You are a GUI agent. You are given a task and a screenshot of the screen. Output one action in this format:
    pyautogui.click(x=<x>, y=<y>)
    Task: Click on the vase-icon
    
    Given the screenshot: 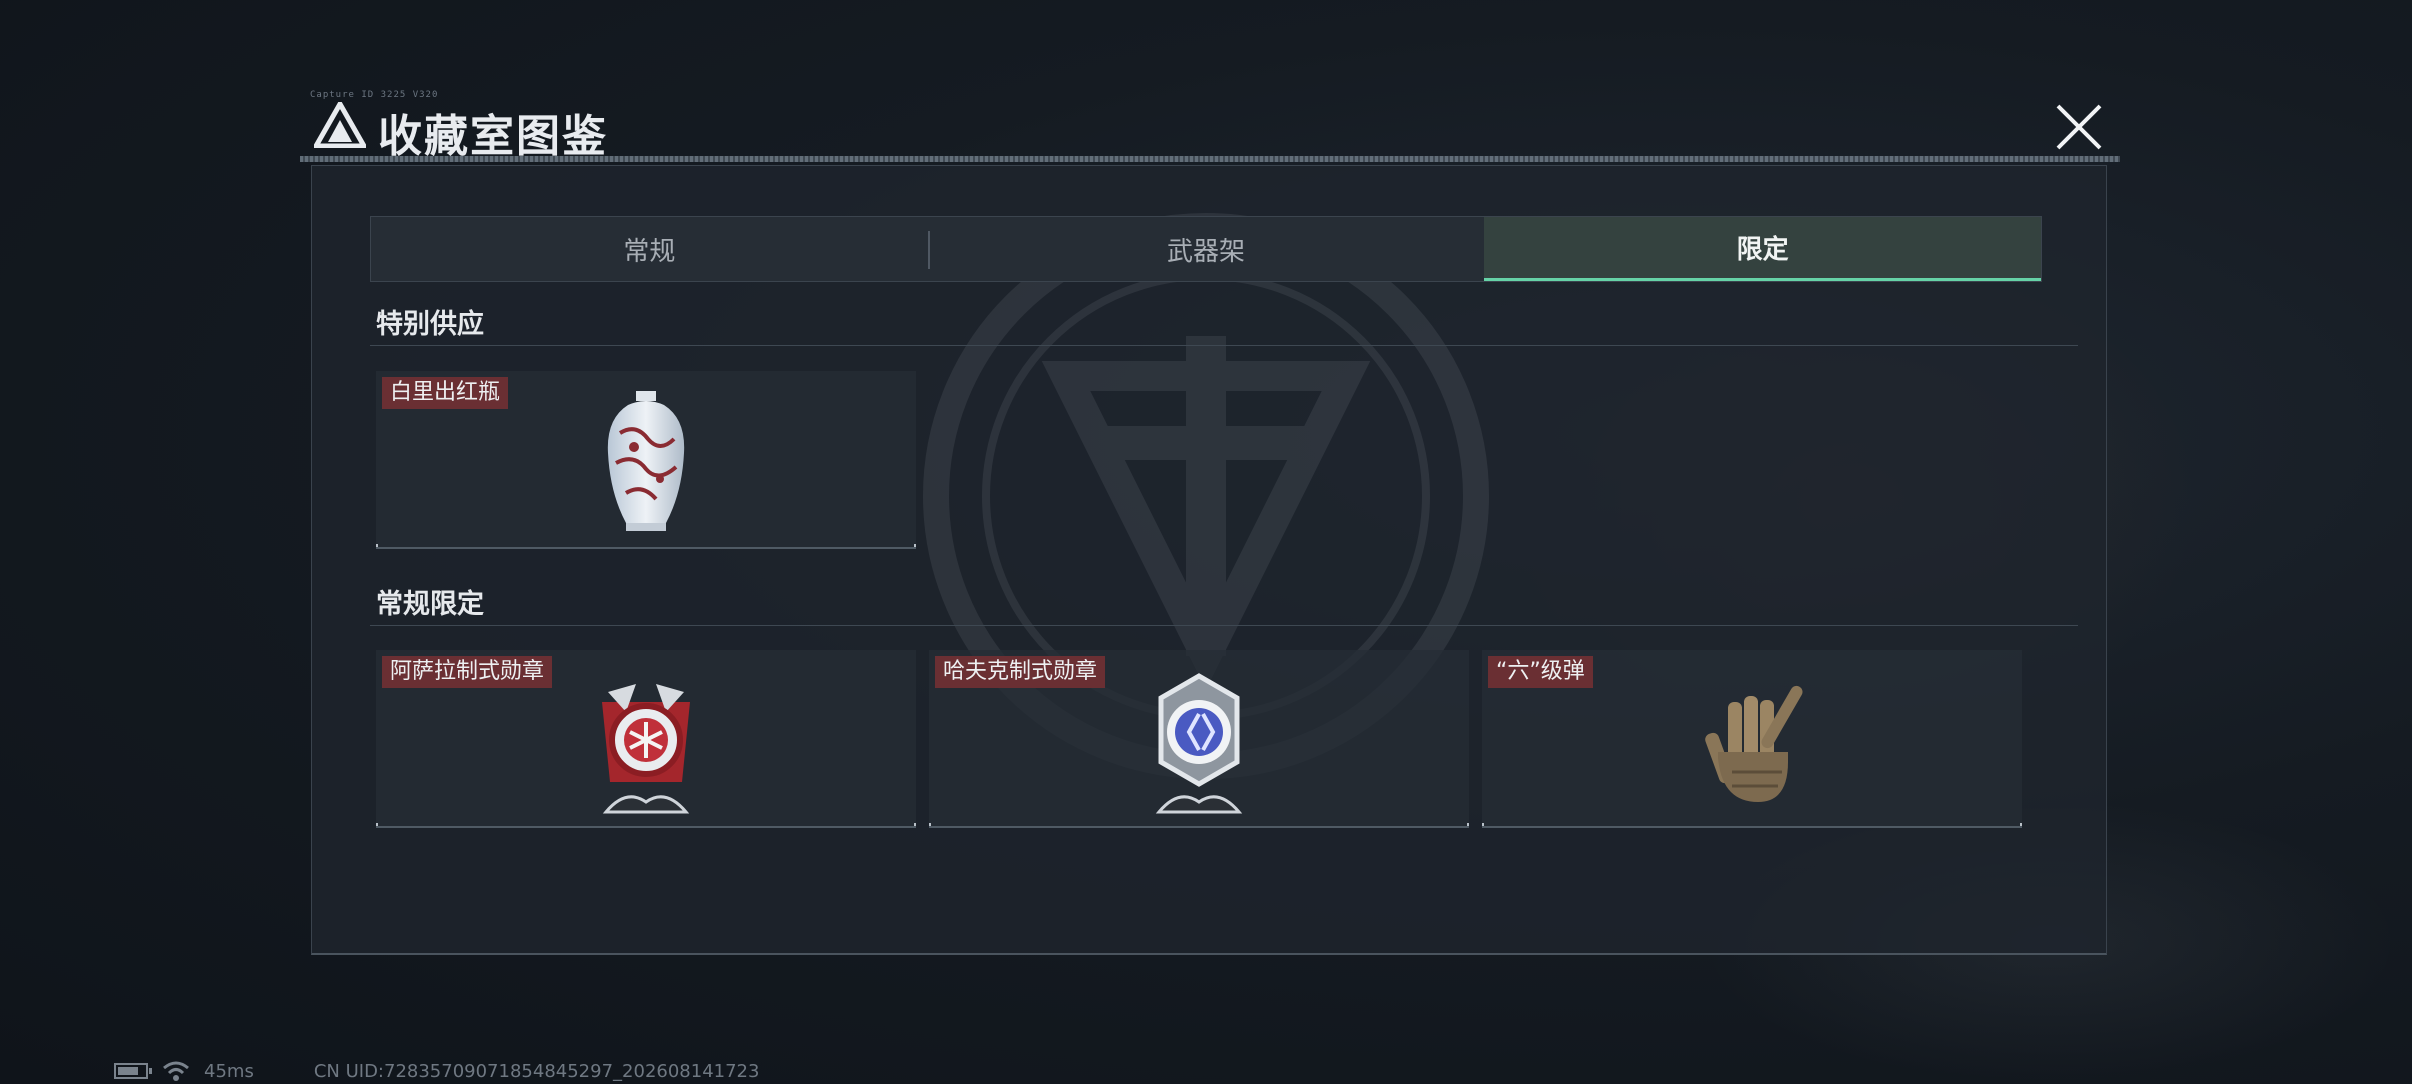 What is the action you would take?
    pyautogui.click(x=646, y=461)
    